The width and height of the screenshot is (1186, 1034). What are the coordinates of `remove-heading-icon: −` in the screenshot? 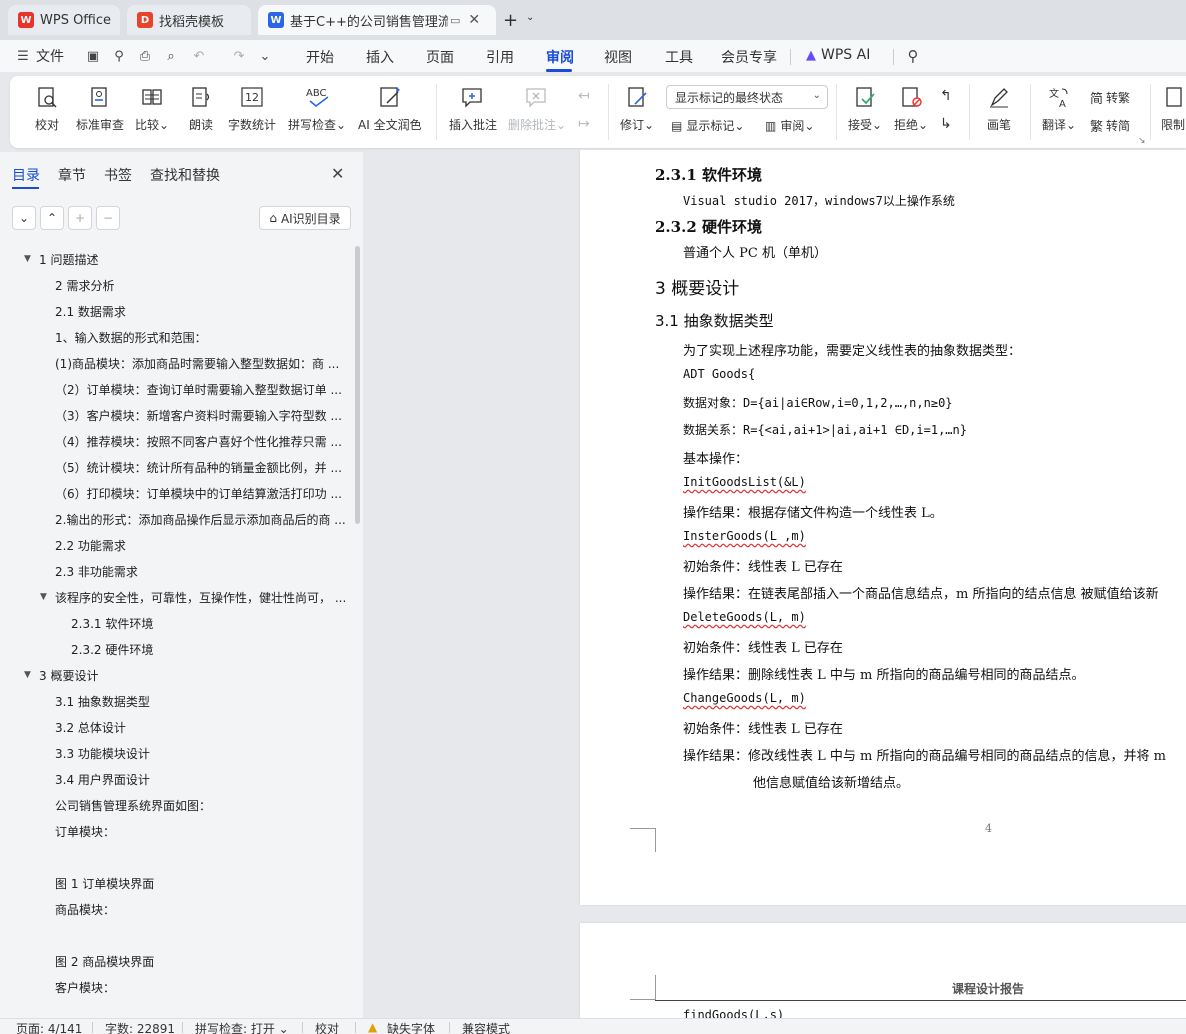 It's located at (108, 218).